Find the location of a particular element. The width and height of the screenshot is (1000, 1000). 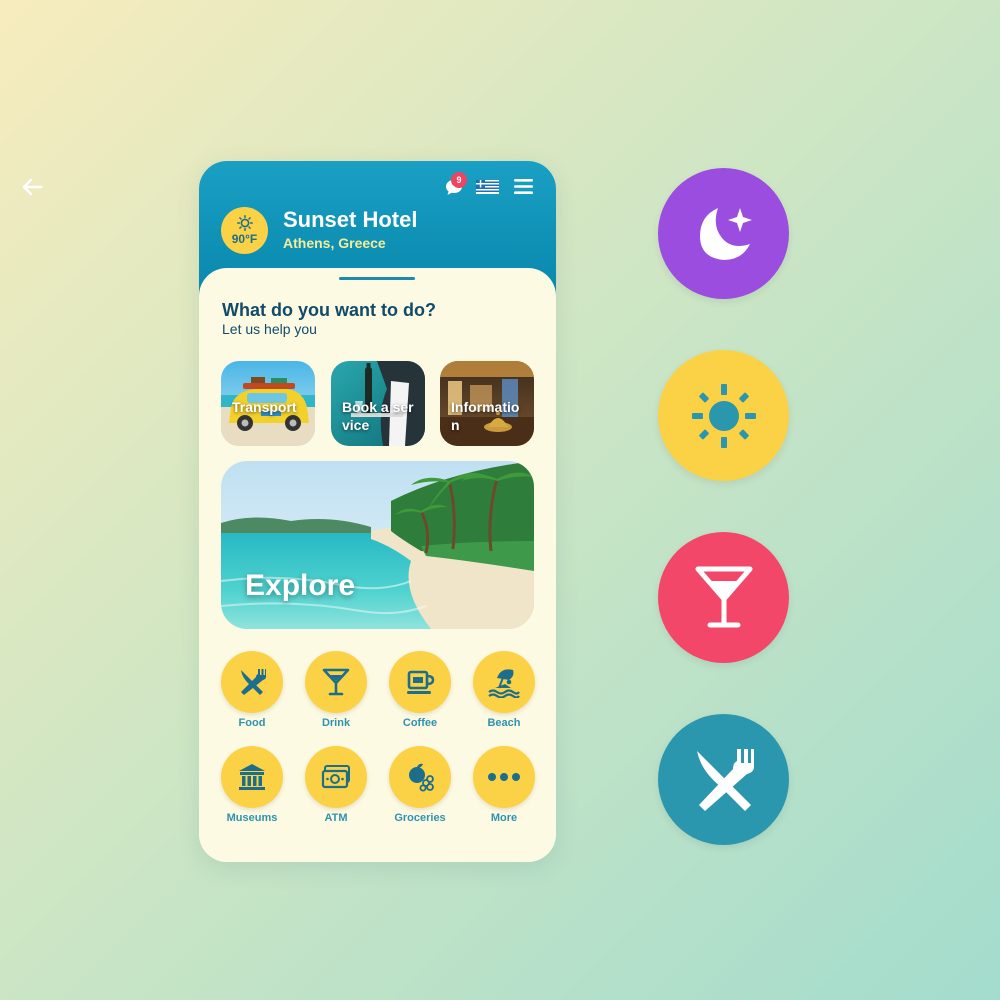

category-atm-label: ATM is located at coordinates (336, 818).